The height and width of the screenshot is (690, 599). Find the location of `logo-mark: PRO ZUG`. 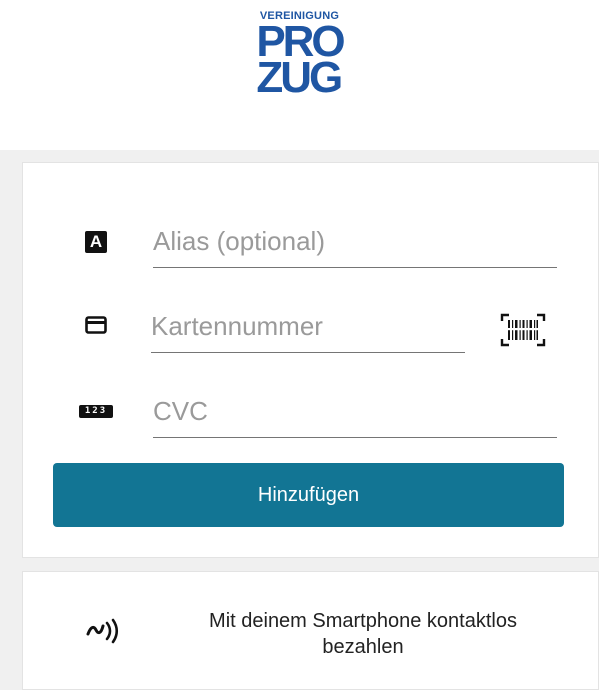

logo-mark: PRO ZUG is located at coordinates (300, 61).